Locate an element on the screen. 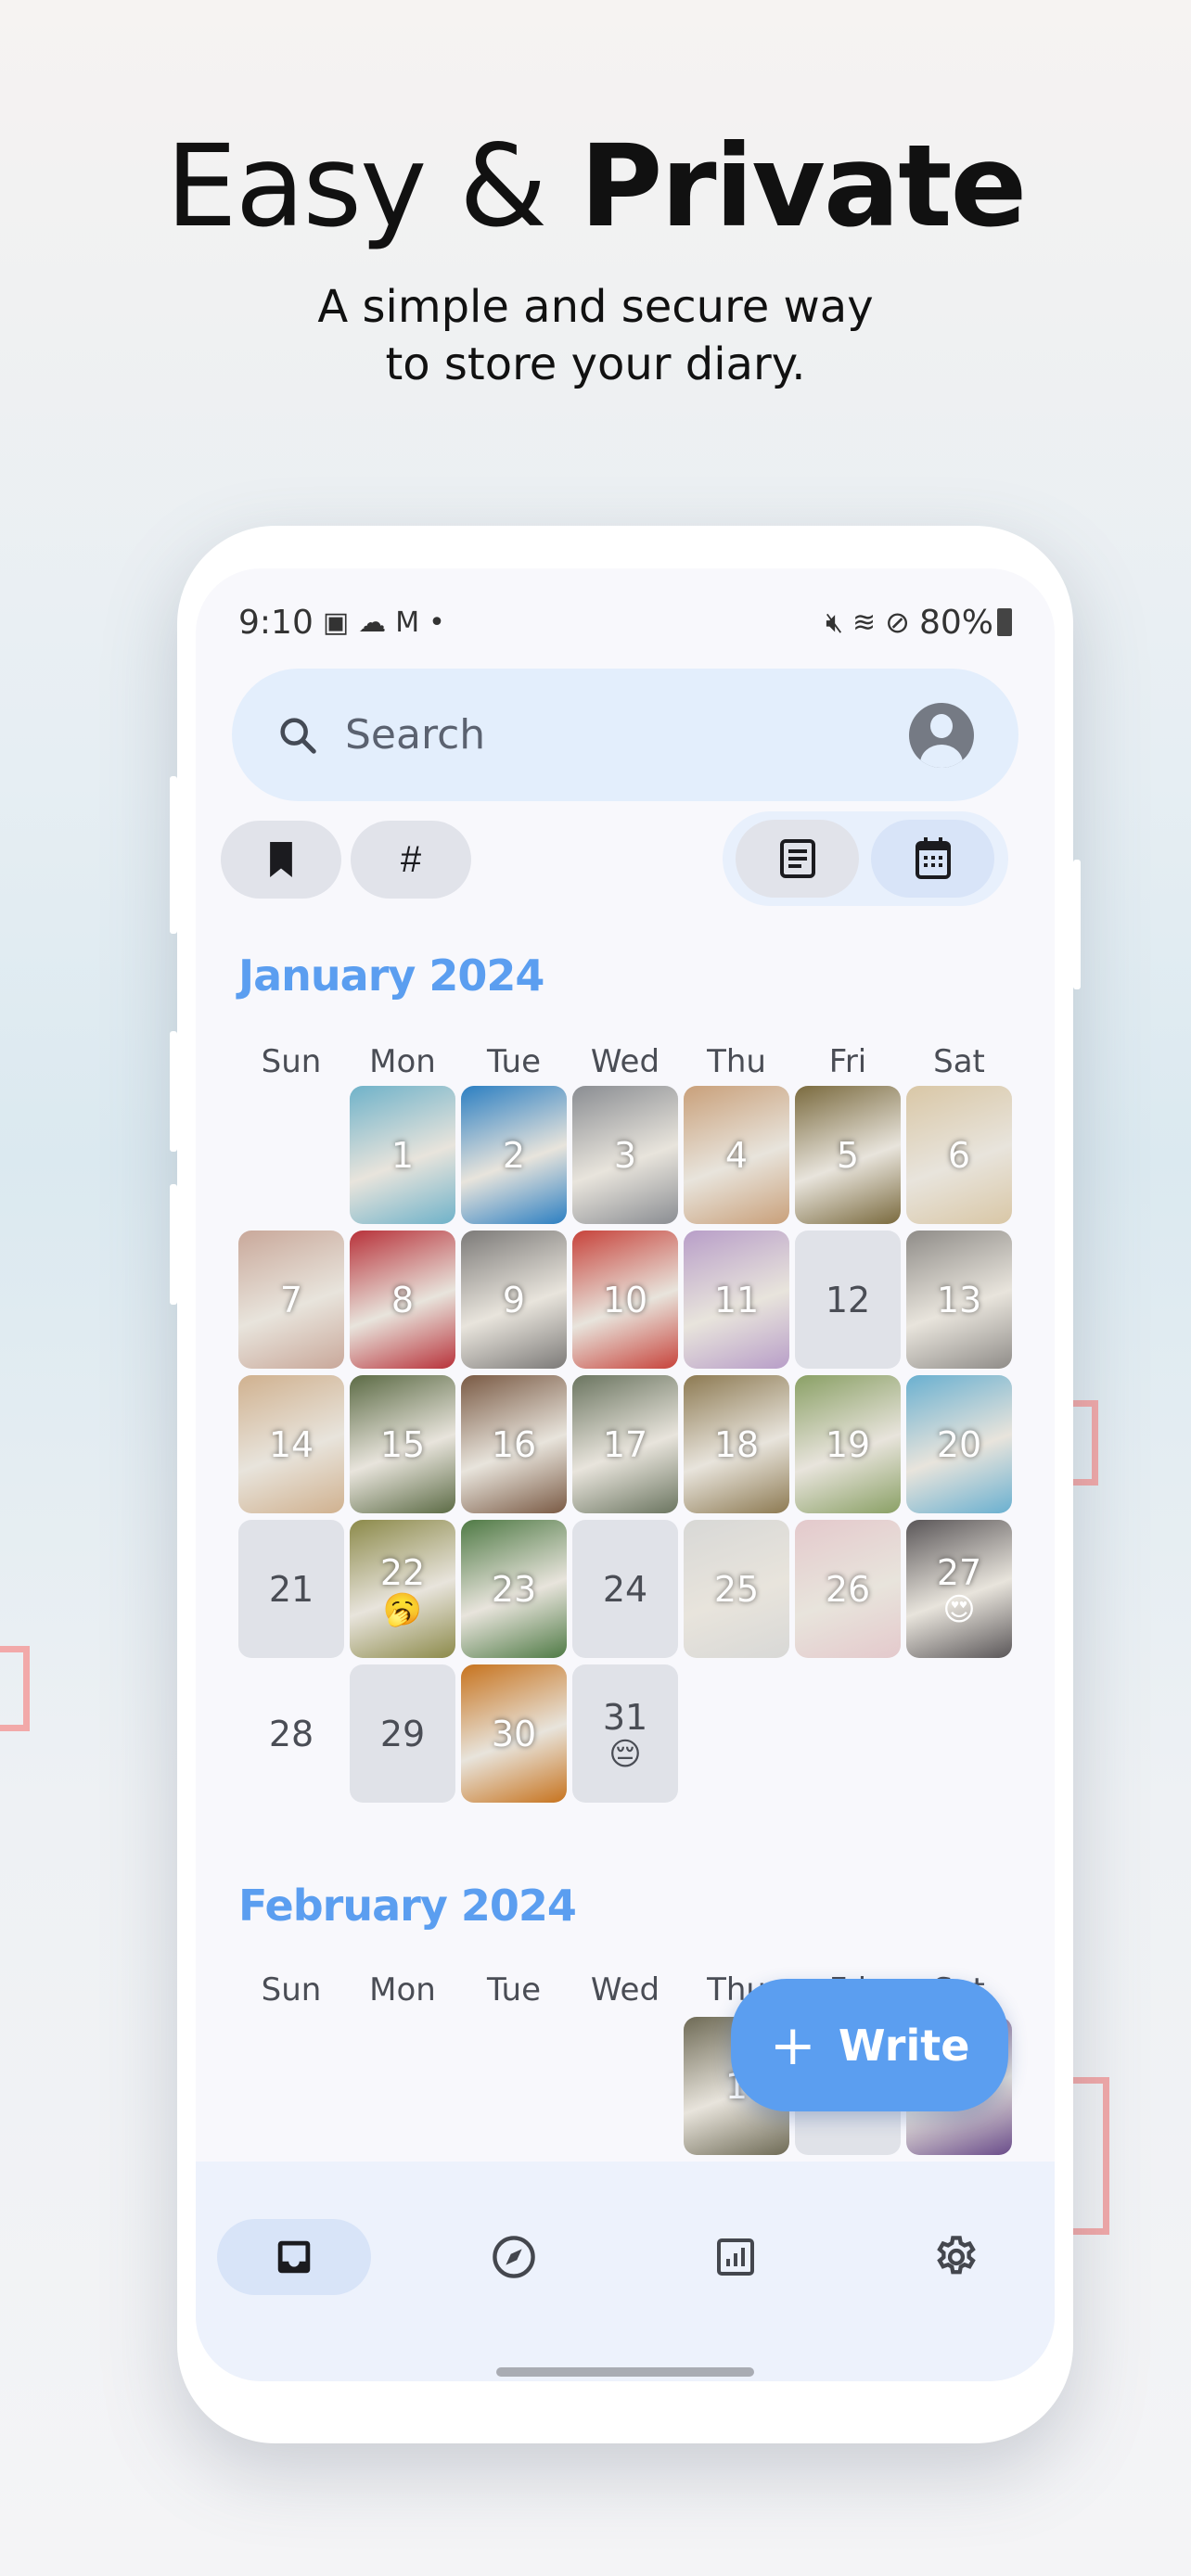  day-number: 2 is located at coordinates (514, 1155).